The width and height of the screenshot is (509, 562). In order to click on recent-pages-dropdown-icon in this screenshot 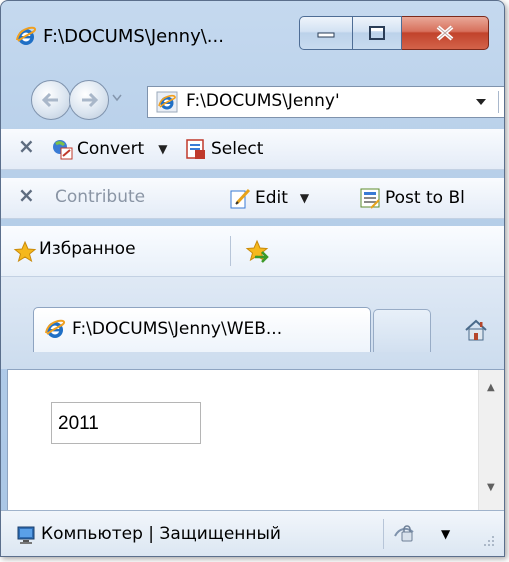, I will do `click(117, 98)`.